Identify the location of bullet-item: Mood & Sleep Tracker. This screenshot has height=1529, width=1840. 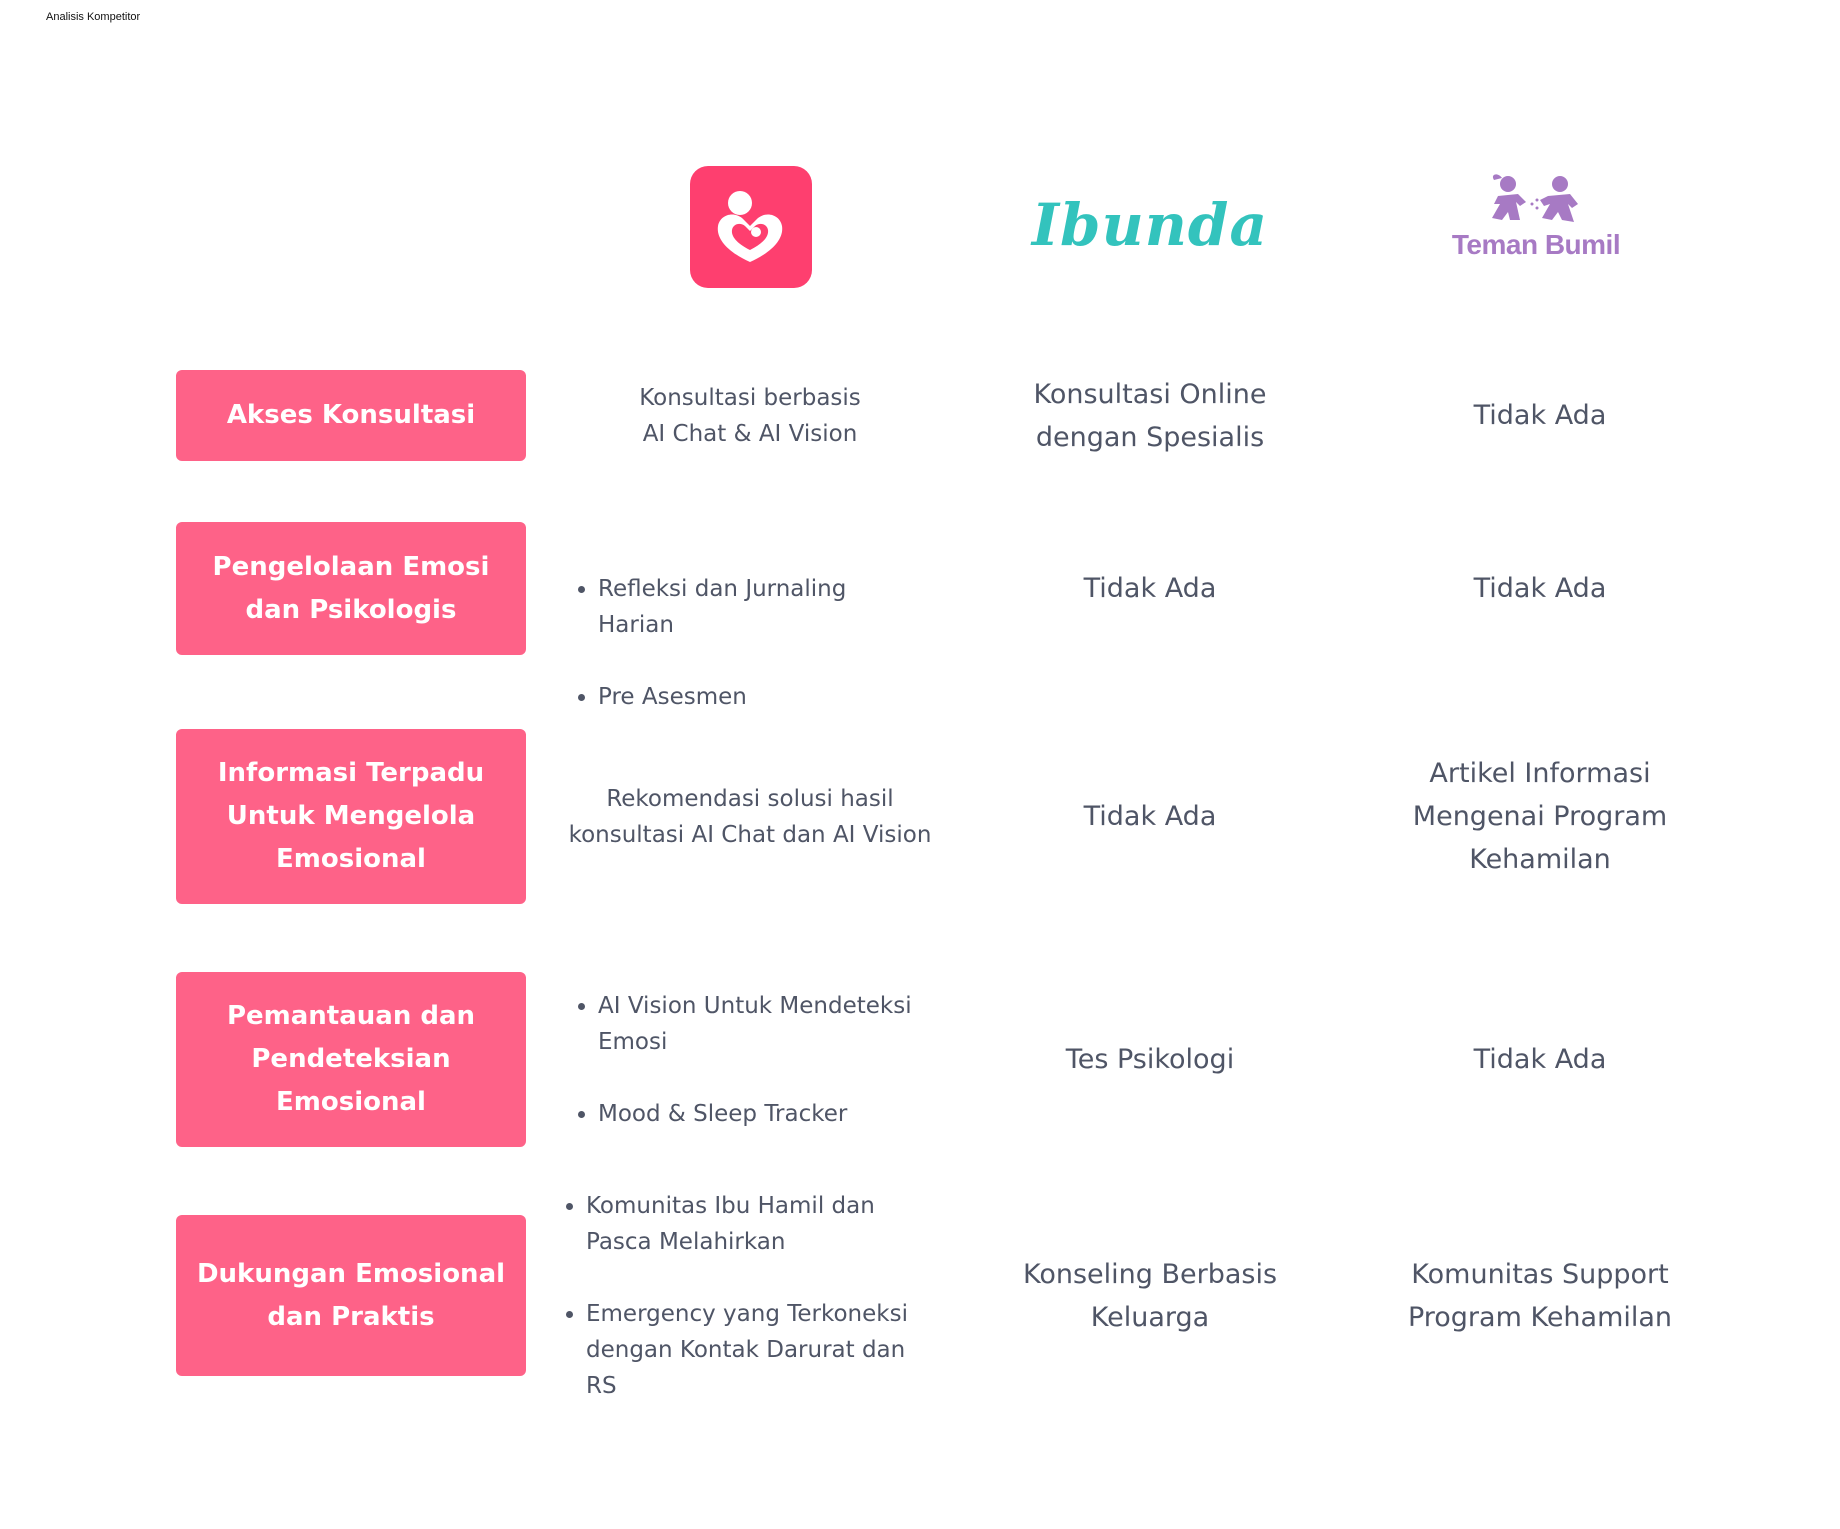
(763, 1114).